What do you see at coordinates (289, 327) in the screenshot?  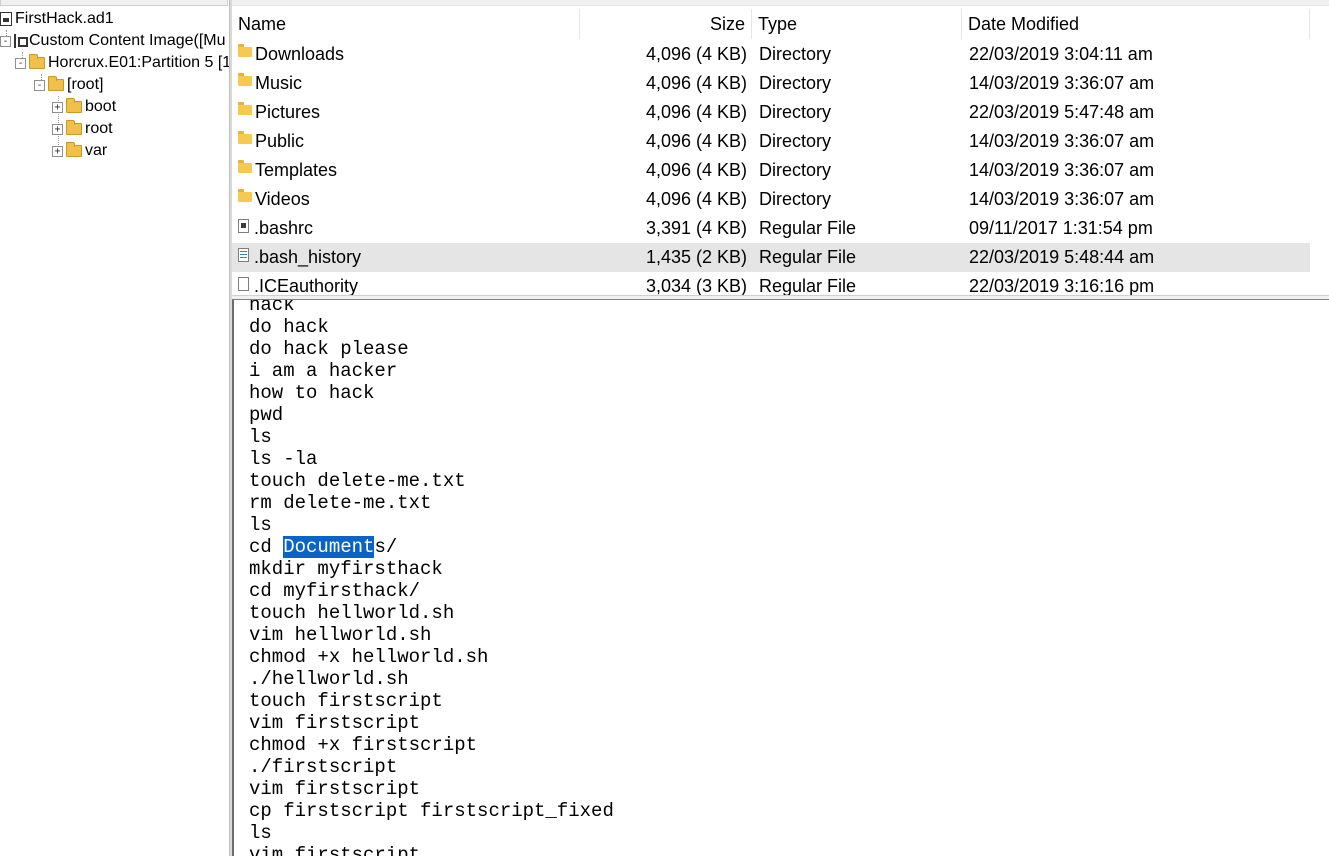 I see `text-line: do hack` at bounding box center [289, 327].